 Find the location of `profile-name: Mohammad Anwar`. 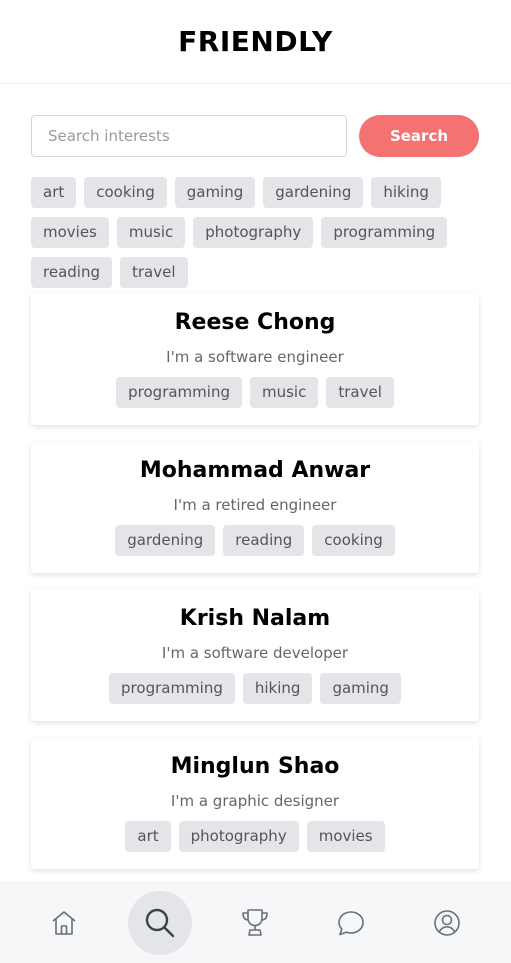

profile-name: Mohammad Anwar is located at coordinates (255, 470).